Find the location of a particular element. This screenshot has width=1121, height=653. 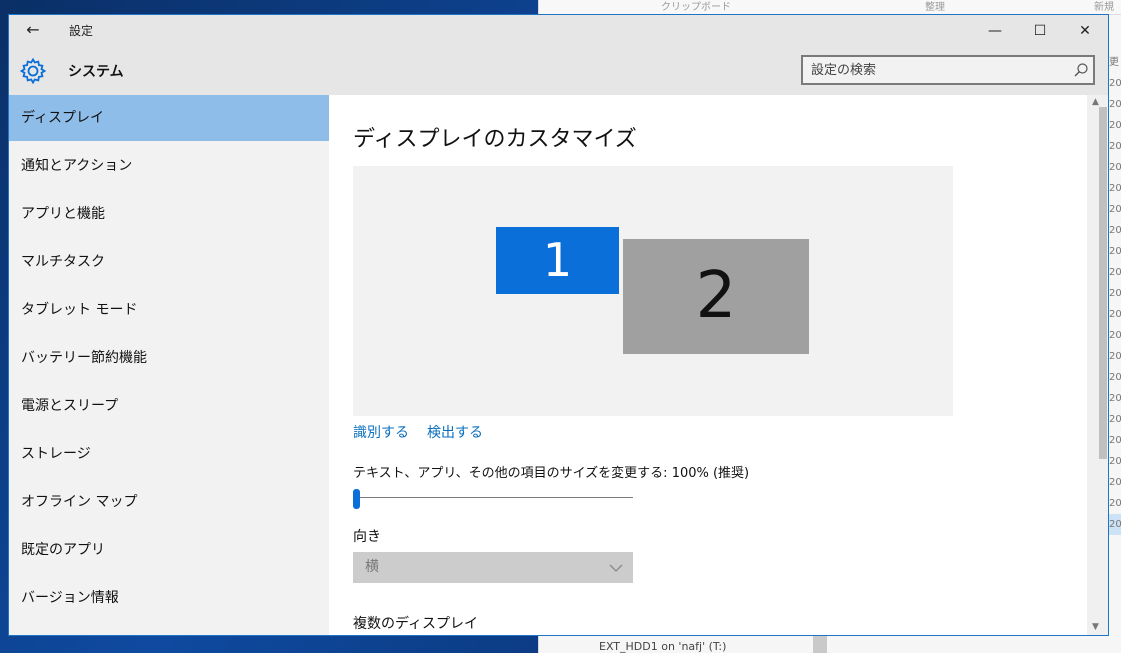

orientation-value: 横 is located at coordinates (372, 567).